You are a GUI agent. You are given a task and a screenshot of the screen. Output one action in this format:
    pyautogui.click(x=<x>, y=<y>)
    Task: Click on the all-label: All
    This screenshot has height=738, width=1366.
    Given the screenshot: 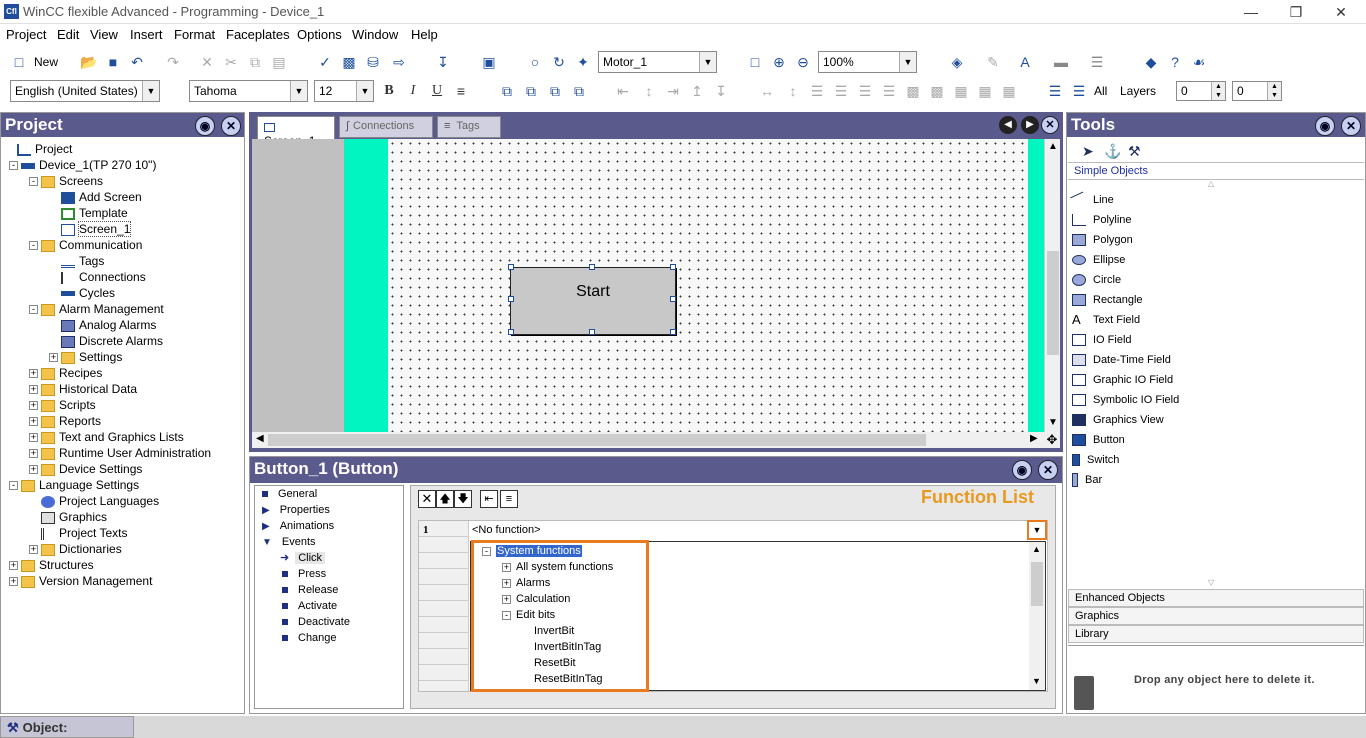 What is the action you would take?
    pyautogui.click(x=1100, y=91)
    